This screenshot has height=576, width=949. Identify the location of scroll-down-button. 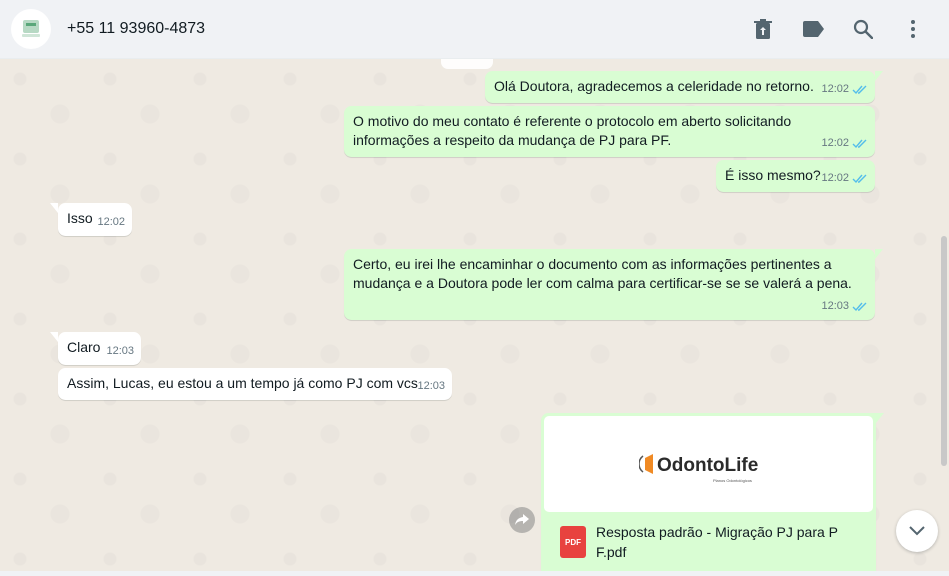
(917, 531).